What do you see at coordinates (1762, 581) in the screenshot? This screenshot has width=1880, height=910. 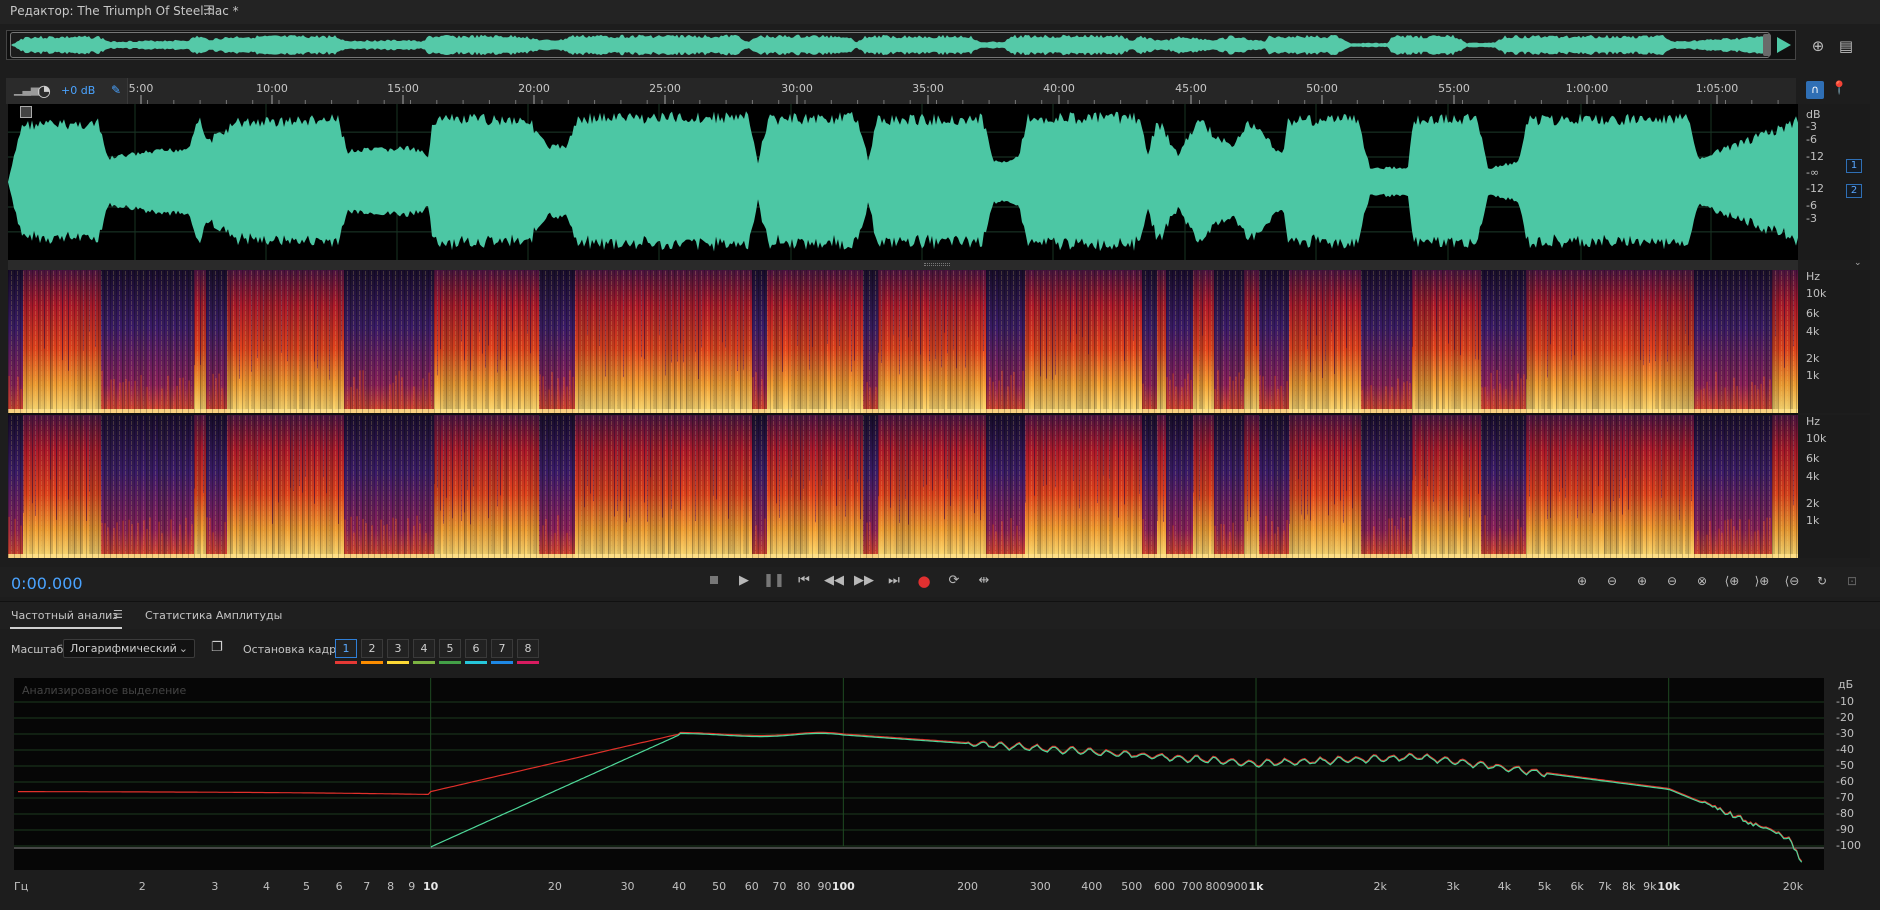 I see `zoom-to-selection-end-icon: ⟩⊕` at bounding box center [1762, 581].